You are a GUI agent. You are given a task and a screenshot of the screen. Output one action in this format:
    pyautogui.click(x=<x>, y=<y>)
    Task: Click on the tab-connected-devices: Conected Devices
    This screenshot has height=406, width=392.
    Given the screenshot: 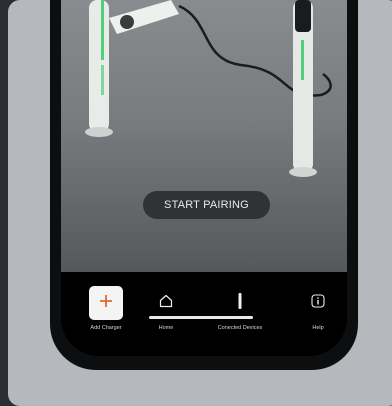 What is the action you would take?
    pyautogui.click(x=240, y=309)
    